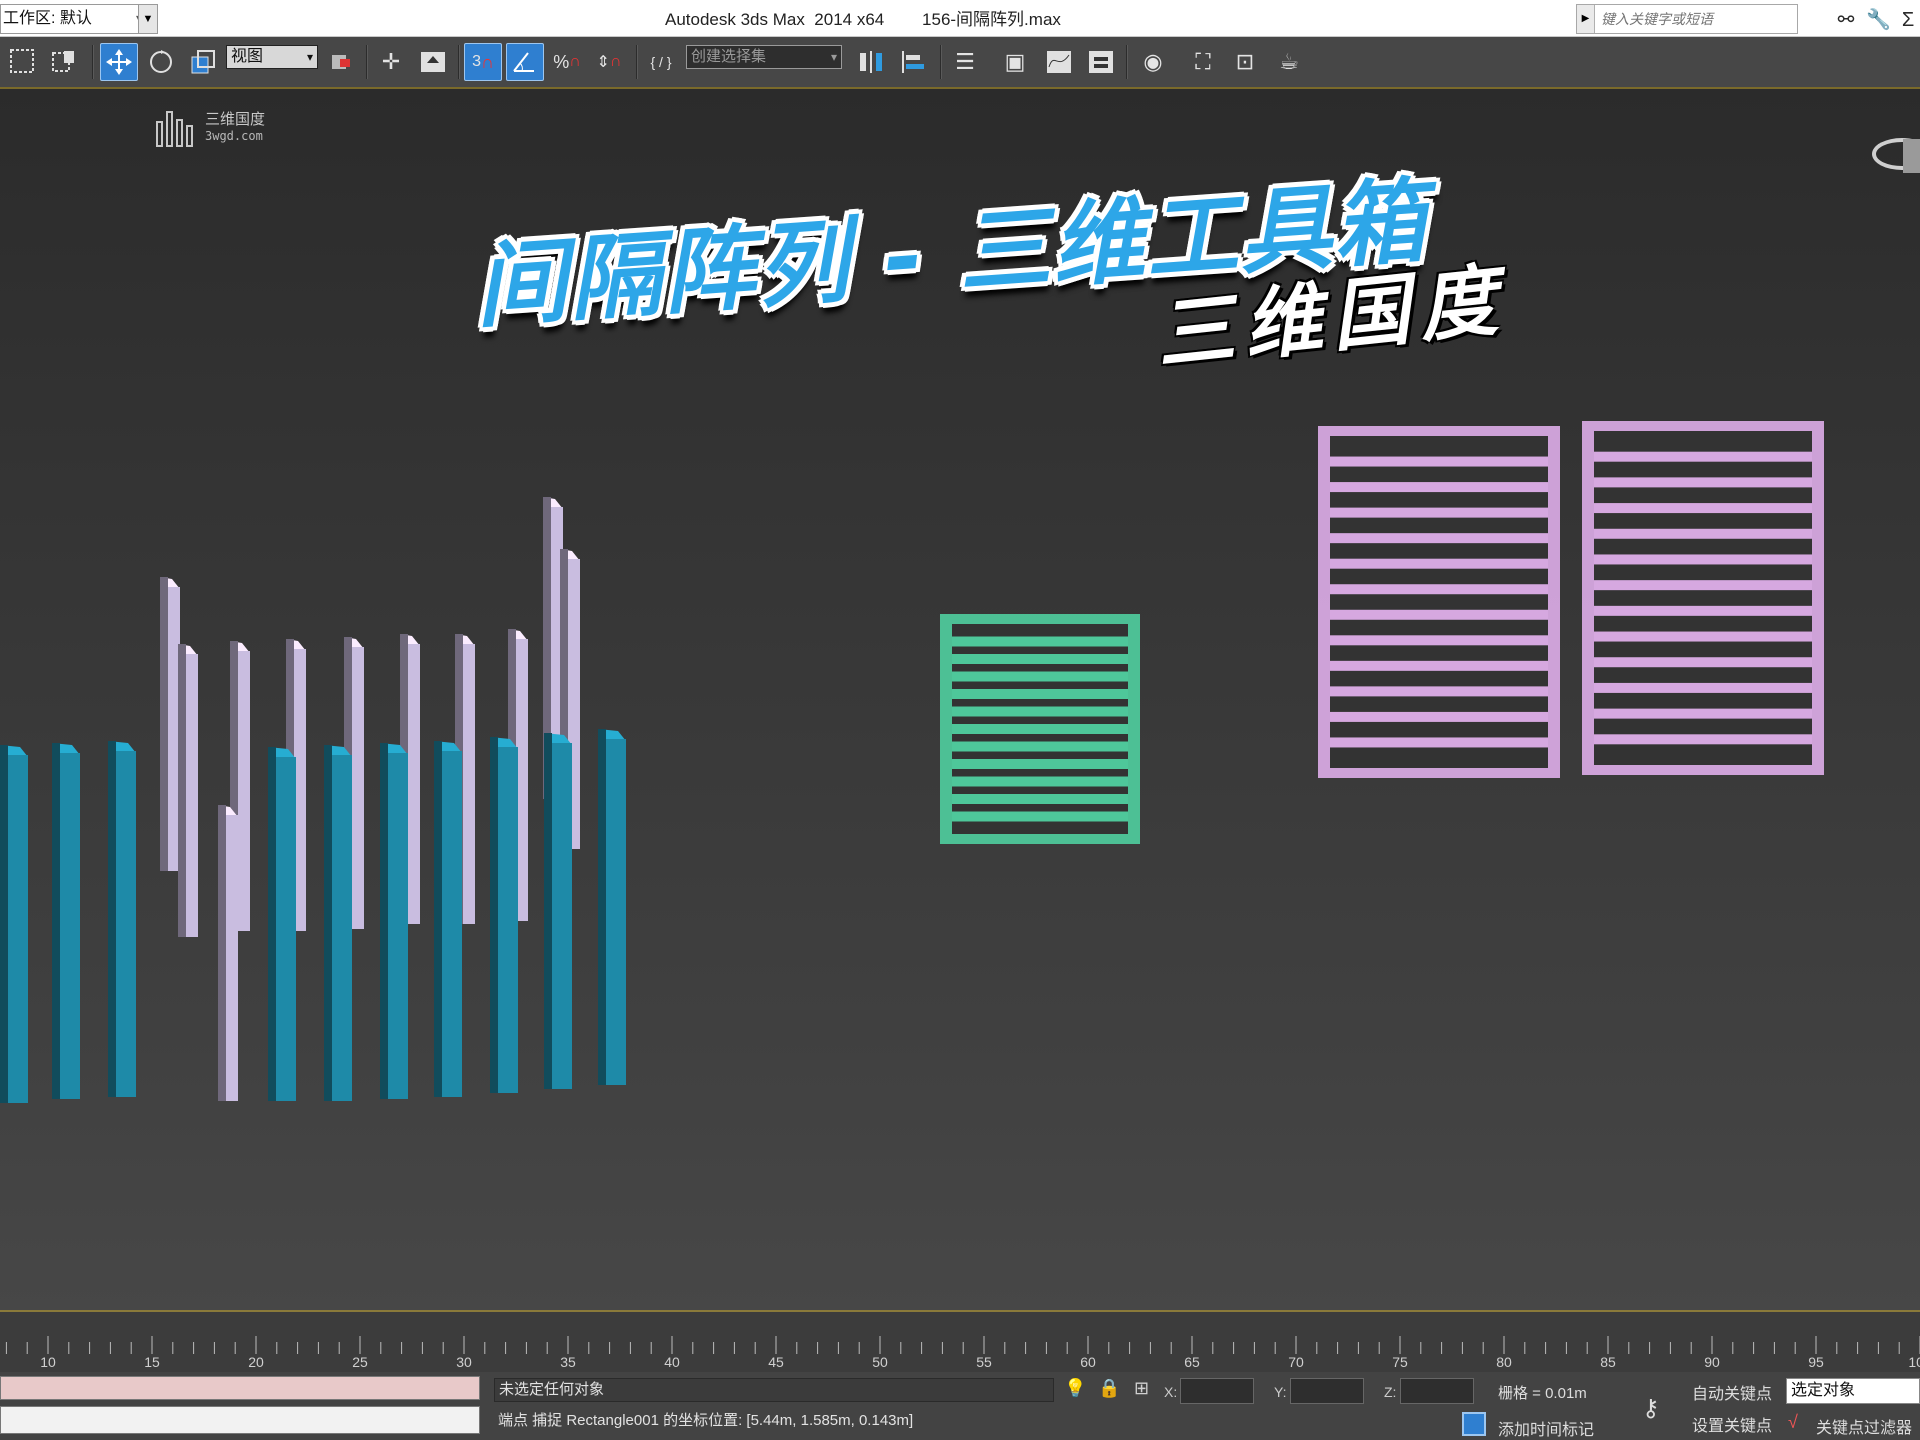 This screenshot has height=1440, width=1920. I want to click on timeline-tick-label: 45, so click(776, 1362).